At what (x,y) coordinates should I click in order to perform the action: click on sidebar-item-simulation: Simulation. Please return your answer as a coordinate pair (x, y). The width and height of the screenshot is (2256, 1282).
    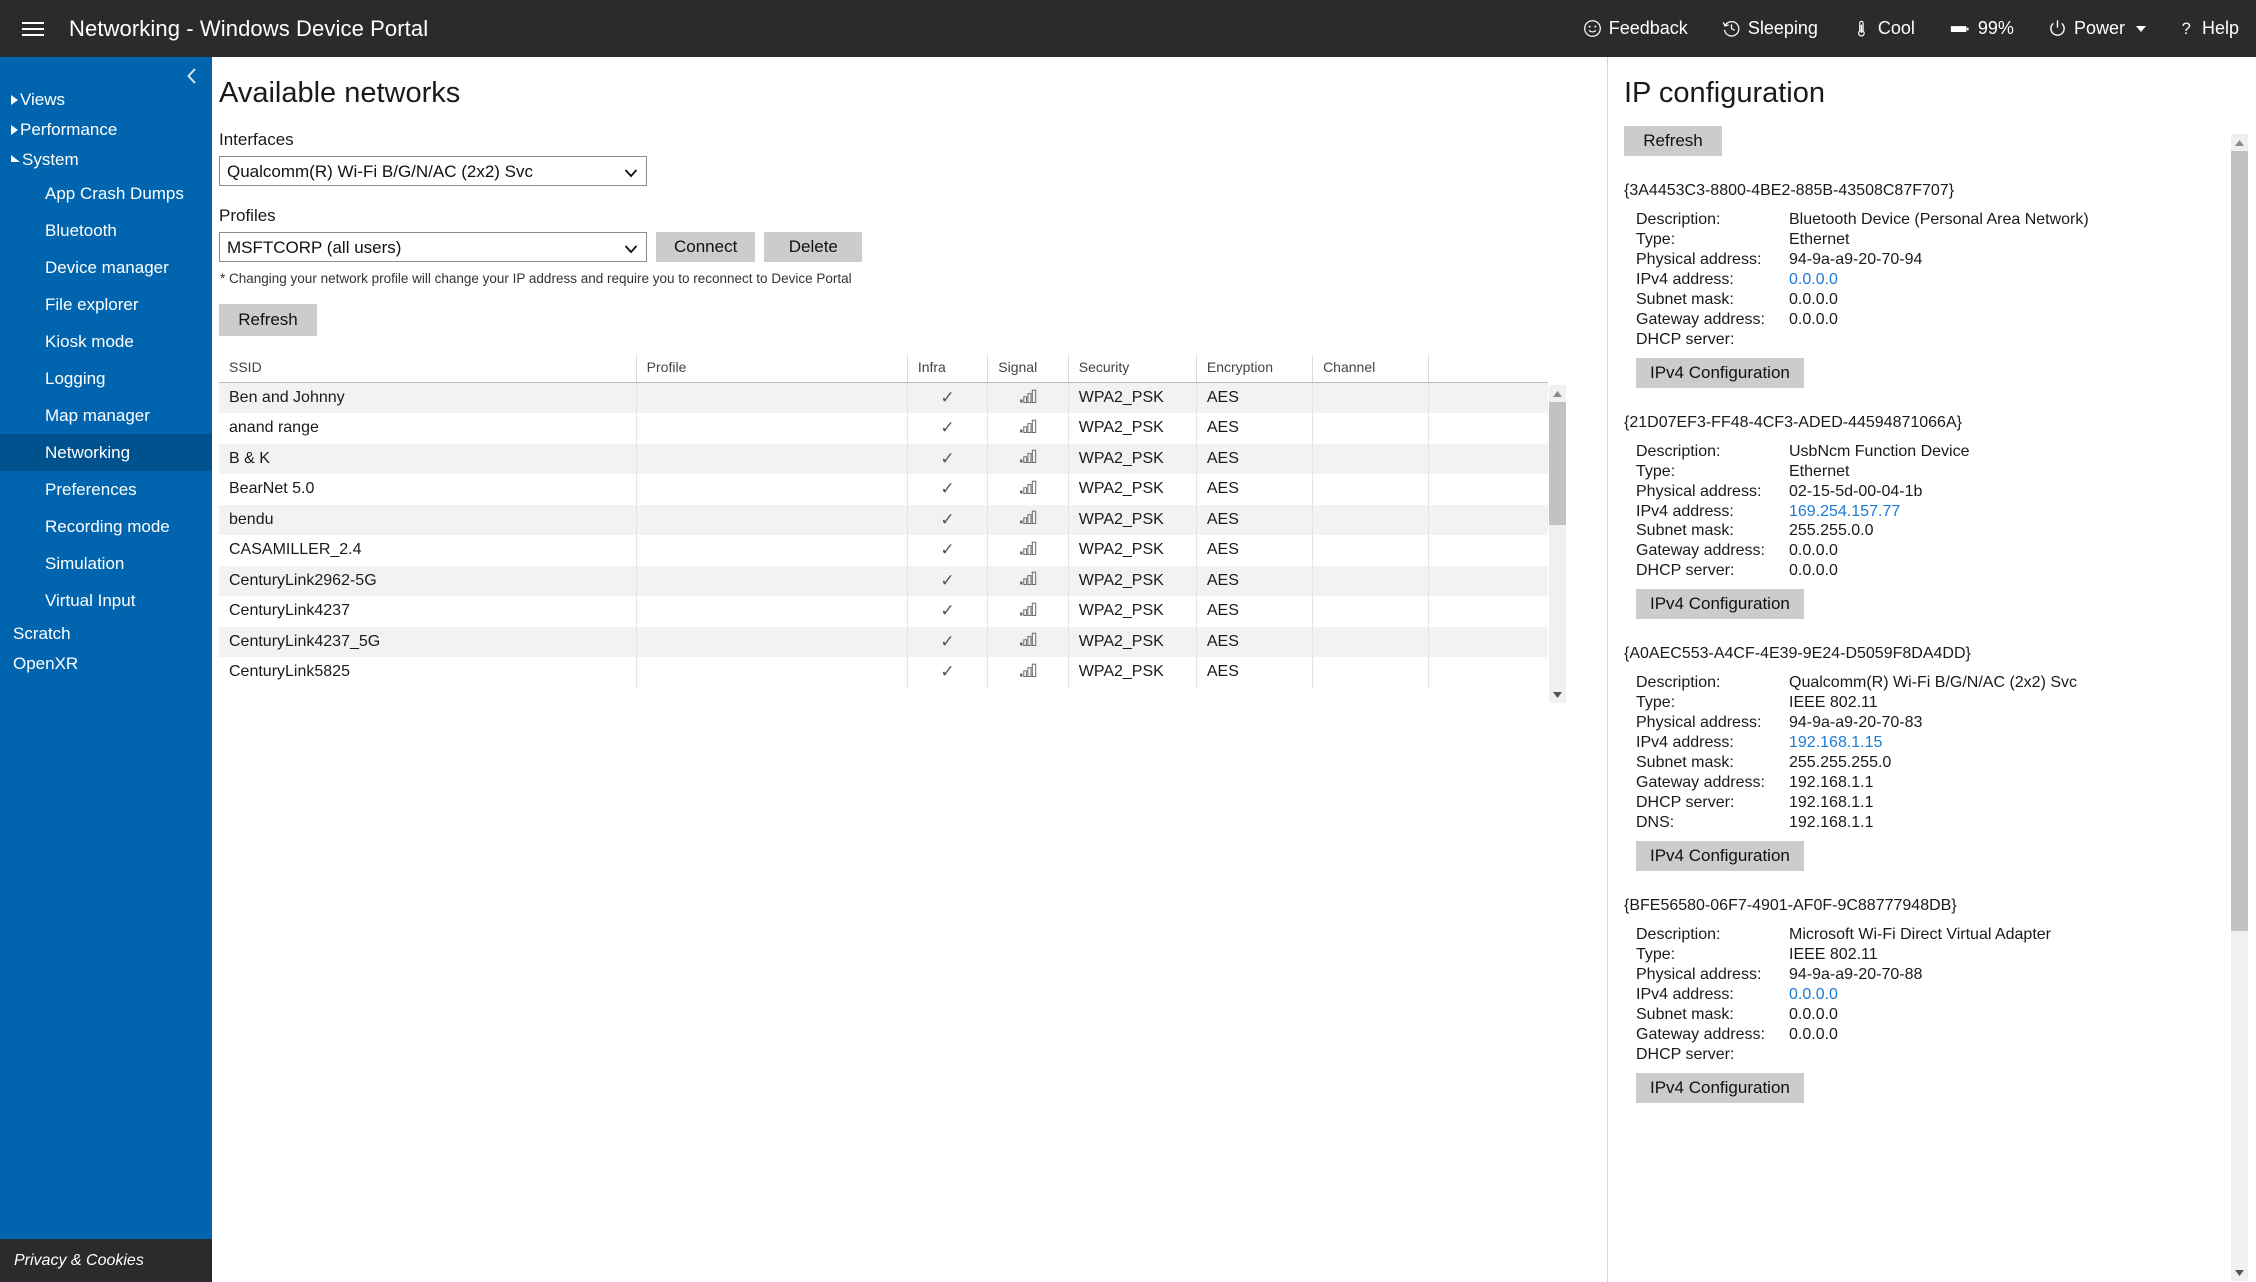
    Looking at the image, I should click on (106, 563).